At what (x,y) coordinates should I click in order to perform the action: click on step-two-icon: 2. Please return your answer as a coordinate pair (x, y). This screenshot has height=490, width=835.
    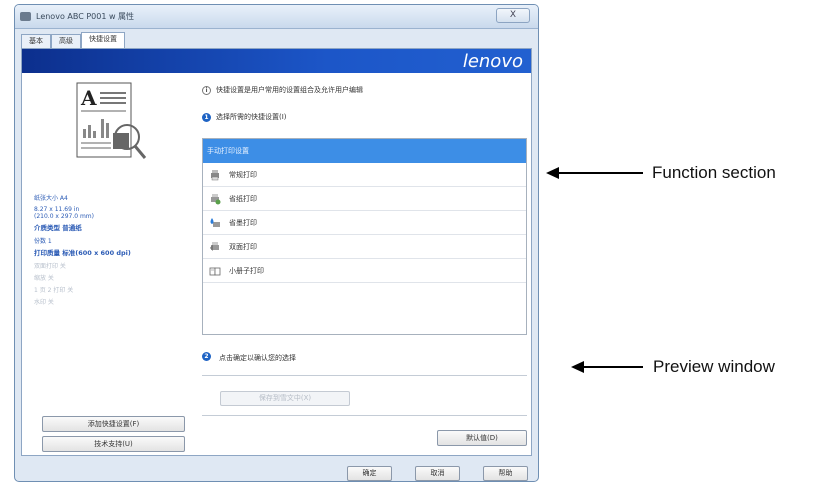
    Looking at the image, I should click on (206, 356).